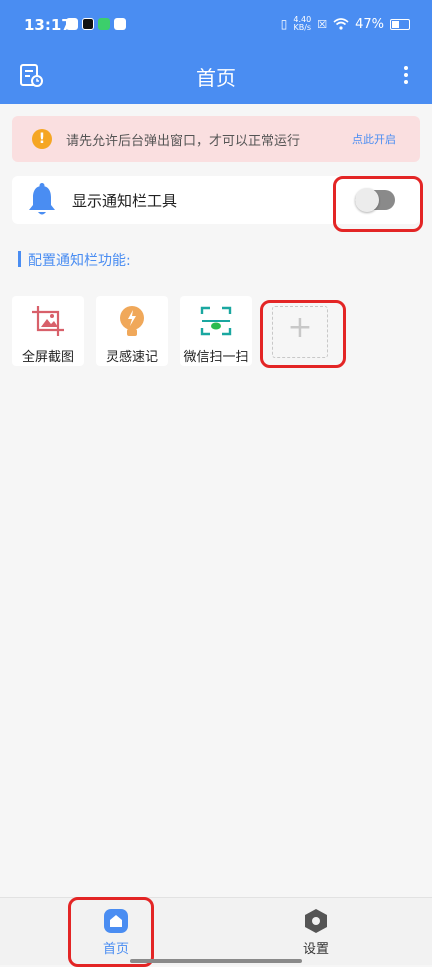  I want to click on alert-message: 请先允许后台弹出窗口，才可以正常运行, so click(183, 141).